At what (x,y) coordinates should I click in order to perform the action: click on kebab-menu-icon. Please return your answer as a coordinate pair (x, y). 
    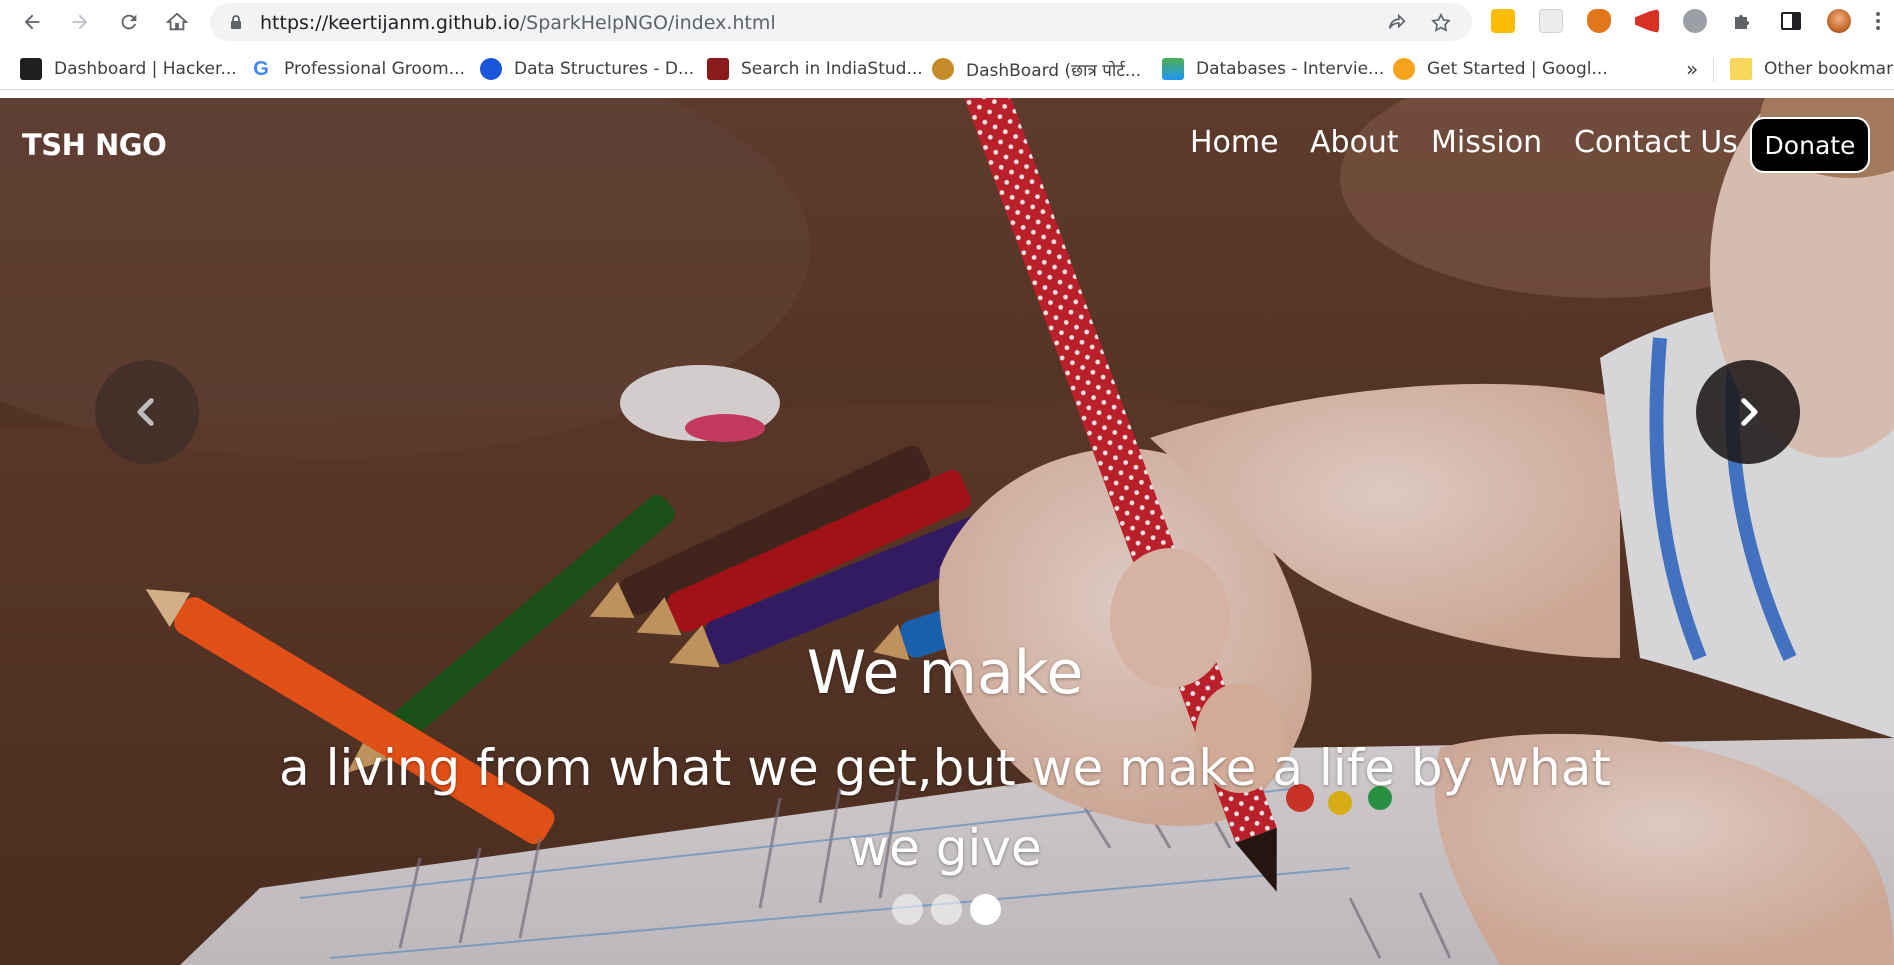
    Looking at the image, I should click on (1878, 21).